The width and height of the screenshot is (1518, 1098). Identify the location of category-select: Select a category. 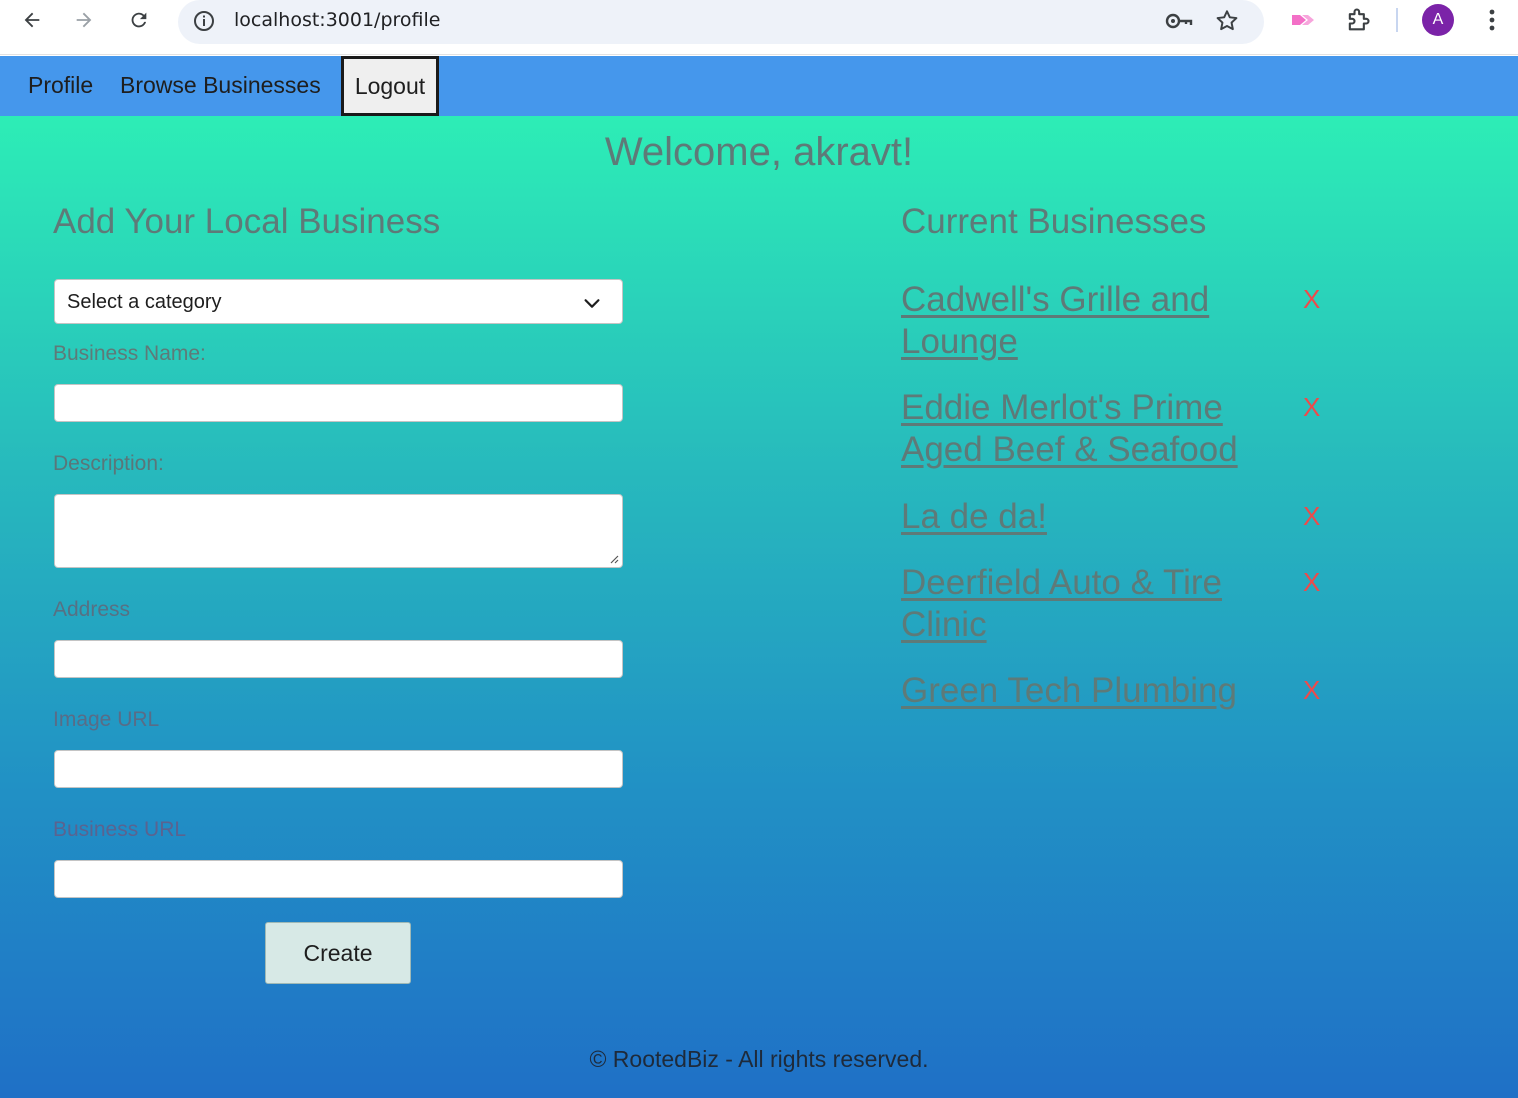
(338, 301).